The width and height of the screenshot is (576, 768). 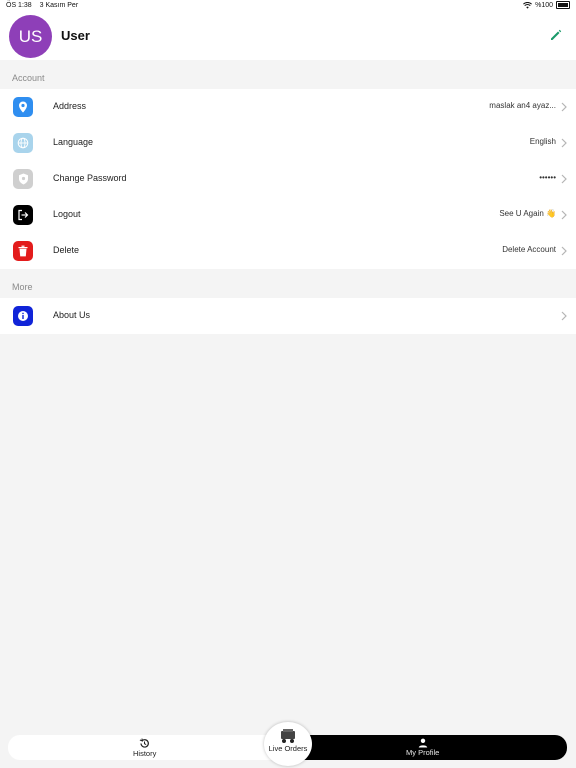 I want to click on tab-my-profile: My Profile, so click(x=422, y=747).